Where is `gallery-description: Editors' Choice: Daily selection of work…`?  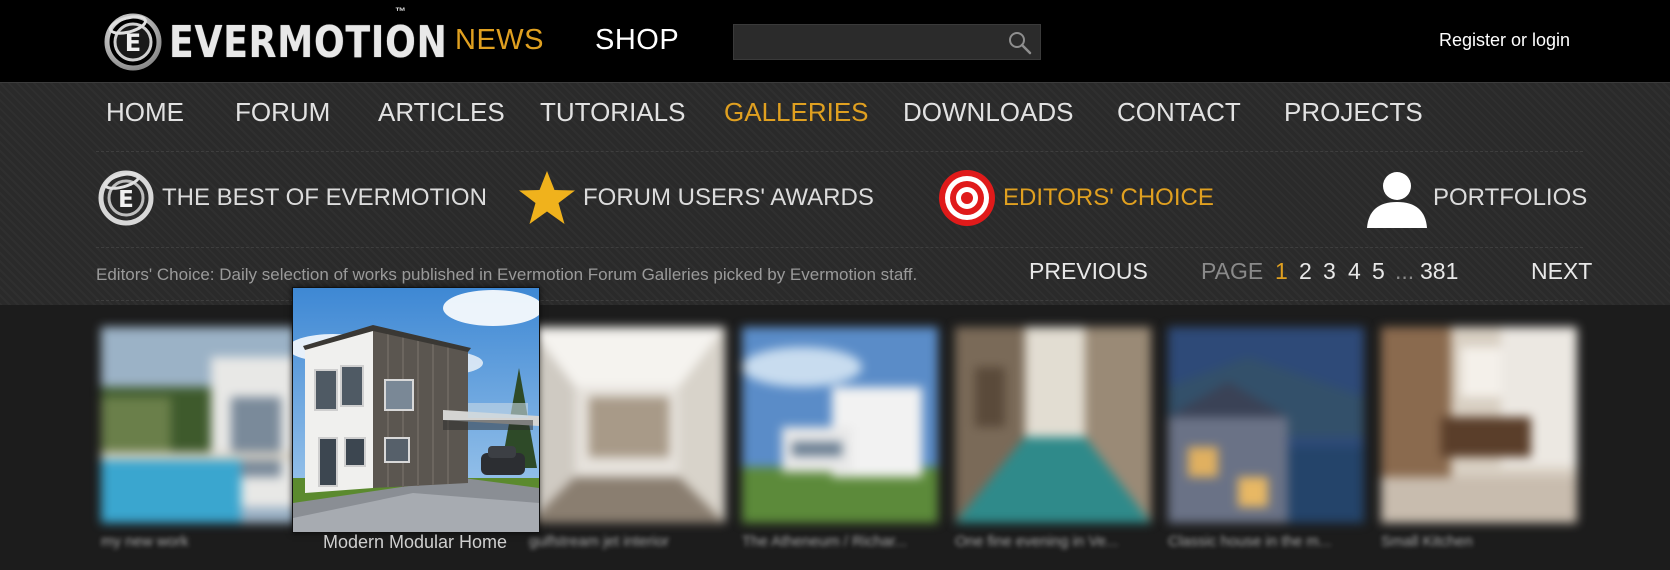
gallery-description: Editors' Choice: Daily selection of work… is located at coordinates (507, 274).